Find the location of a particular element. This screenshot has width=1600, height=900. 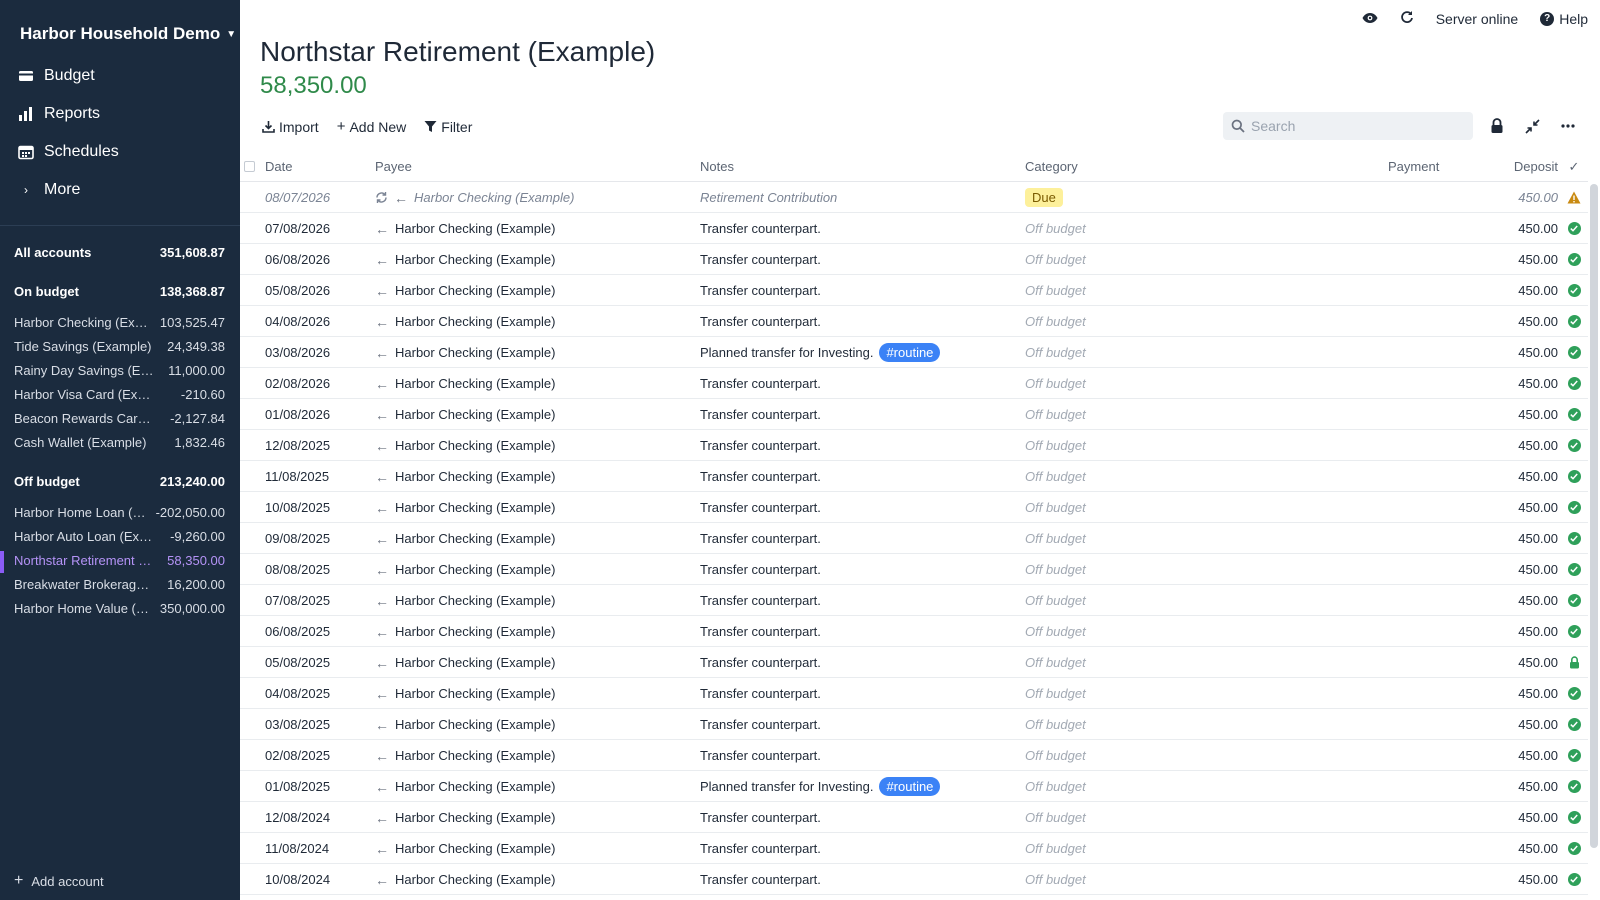

nav-more: › More is located at coordinates (49, 190).